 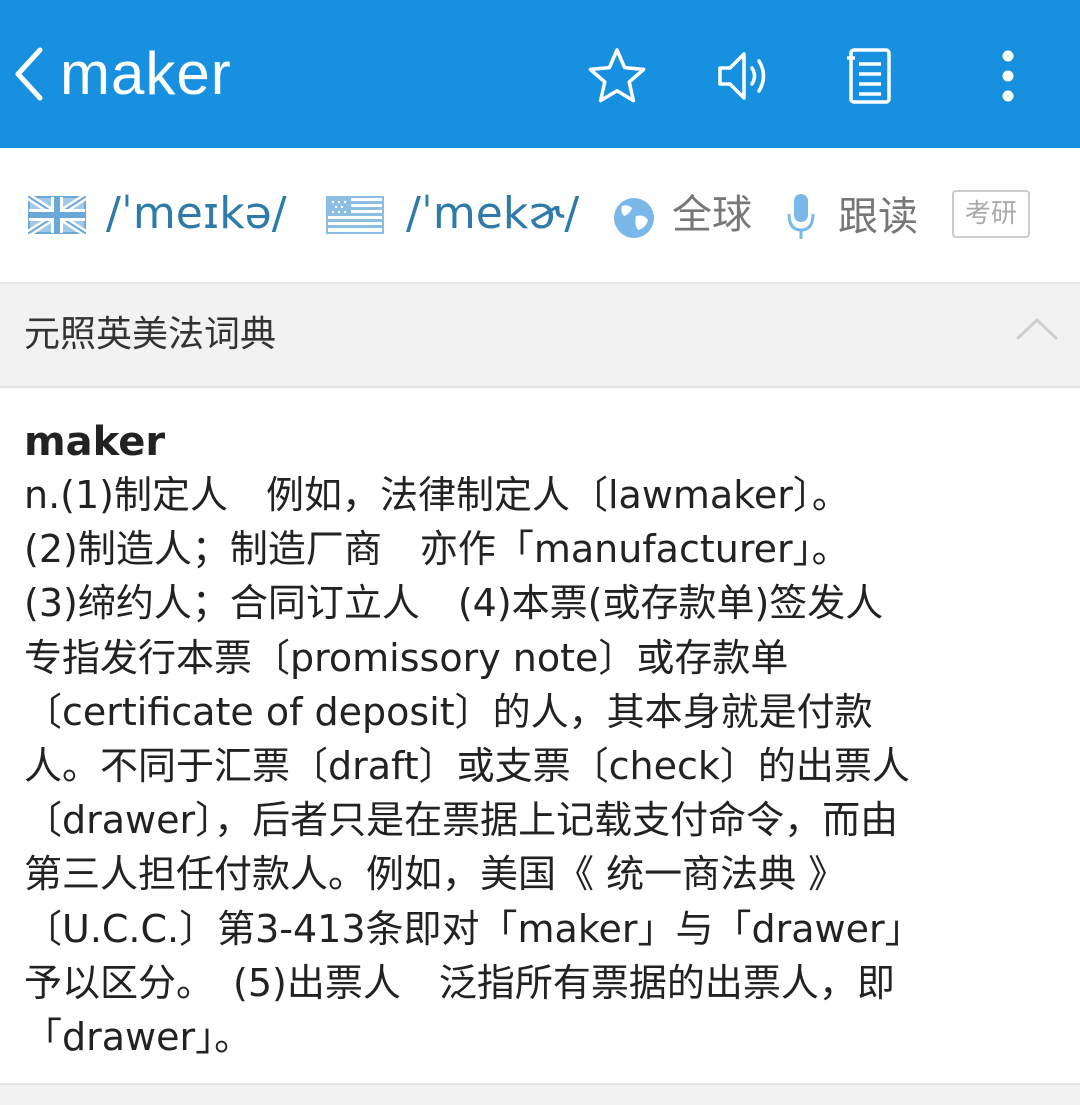 I want to click on us-flag-icon, so click(x=355, y=215).